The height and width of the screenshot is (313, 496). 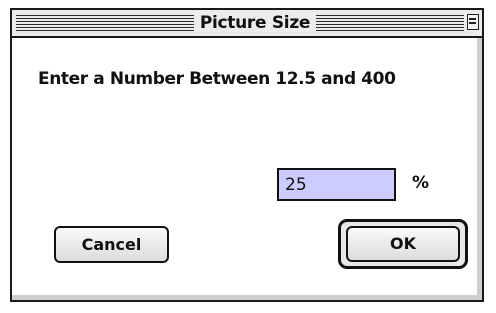 What do you see at coordinates (473, 22) in the screenshot?
I see `collapse-box-icon` at bounding box center [473, 22].